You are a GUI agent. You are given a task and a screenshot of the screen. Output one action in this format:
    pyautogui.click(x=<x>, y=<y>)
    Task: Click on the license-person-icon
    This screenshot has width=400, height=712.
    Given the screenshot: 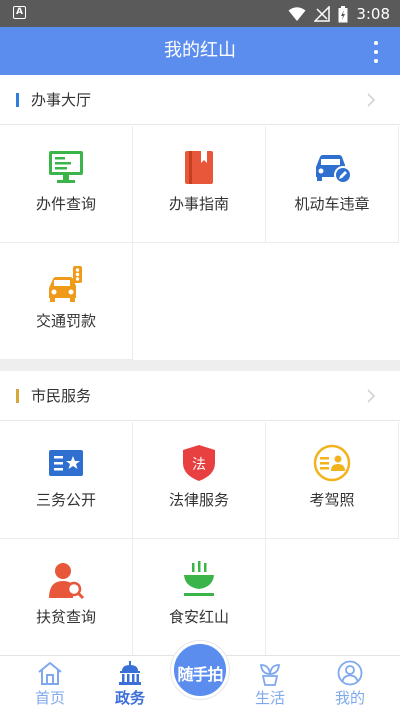 What is the action you would take?
    pyautogui.click(x=332, y=463)
    